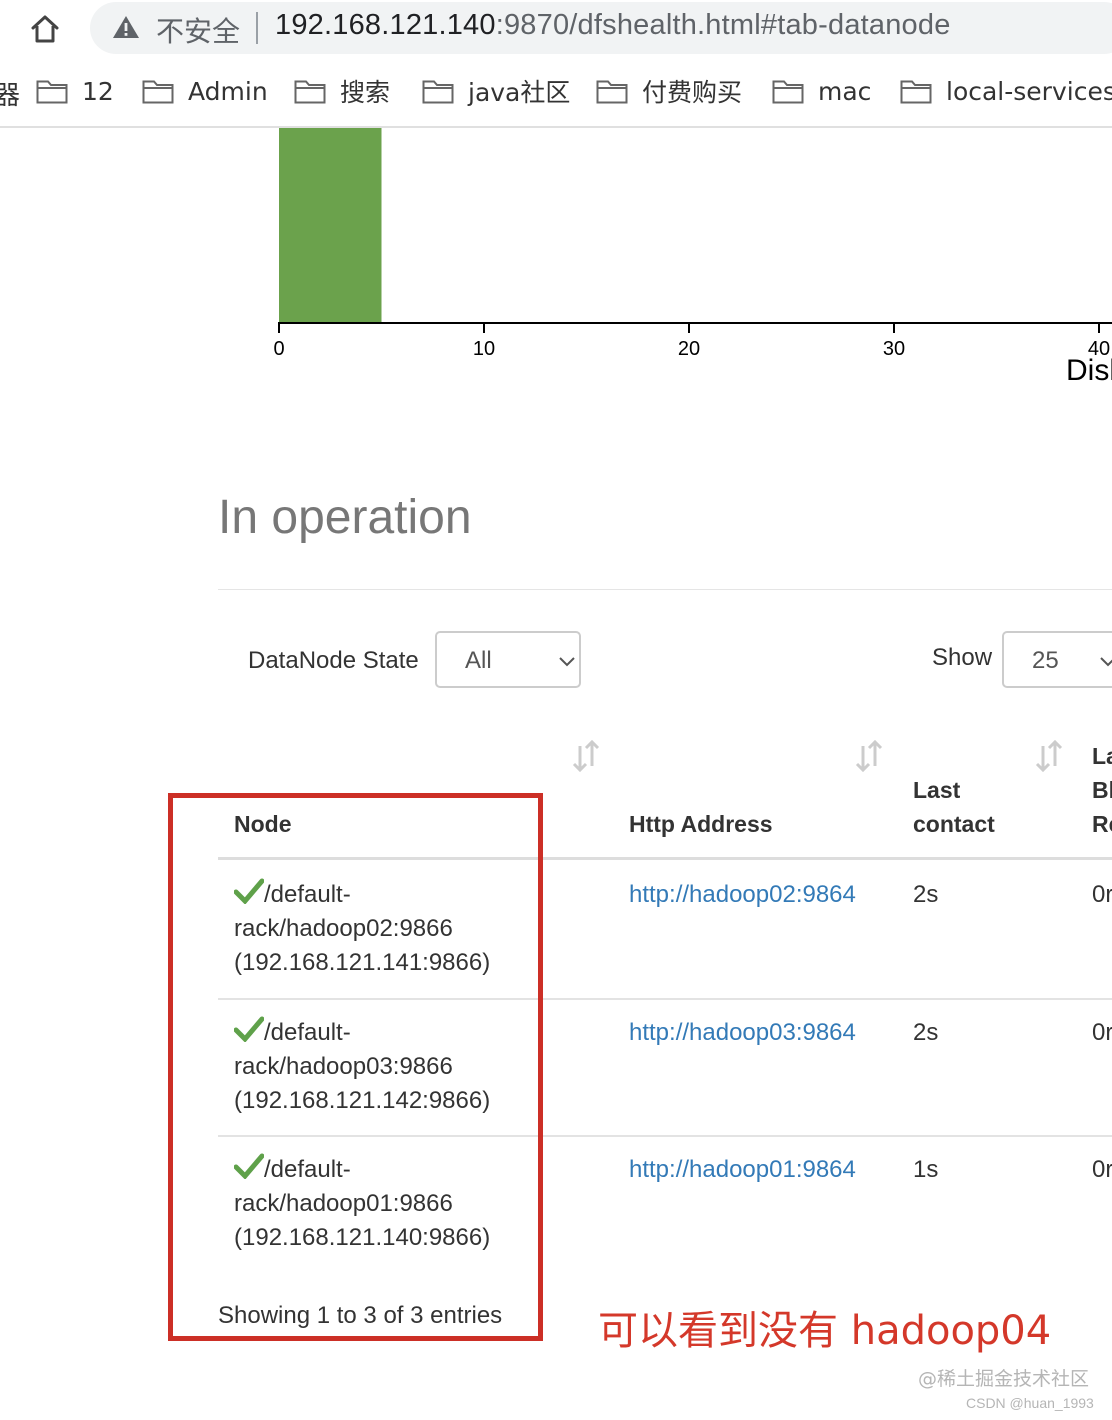 Image resolution: width=1112 pixels, height=1420 pixels. What do you see at coordinates (98, 91) in the screenshot?
I see `bookmark-label: 12` at bounding box center [98, 91].